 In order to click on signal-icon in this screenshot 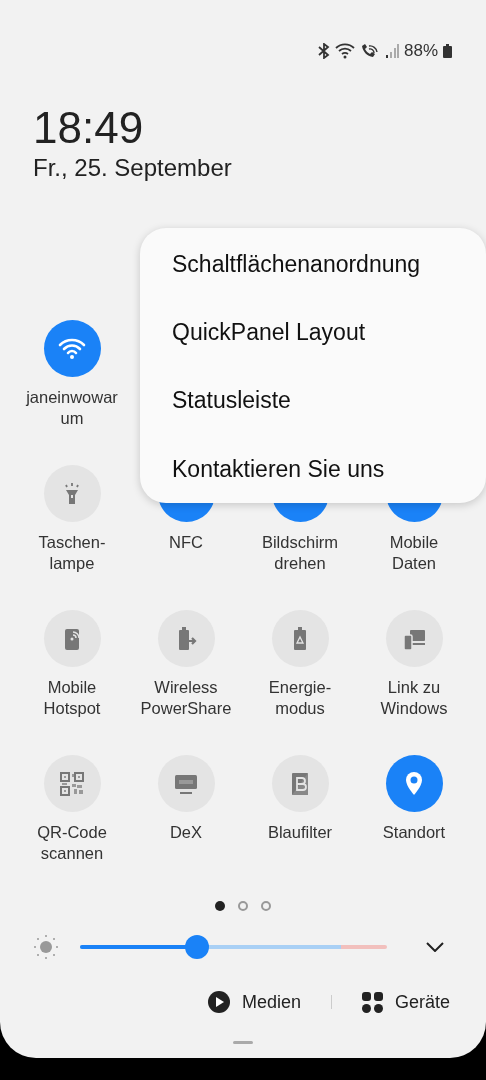, I will do `click(391, 51)`.